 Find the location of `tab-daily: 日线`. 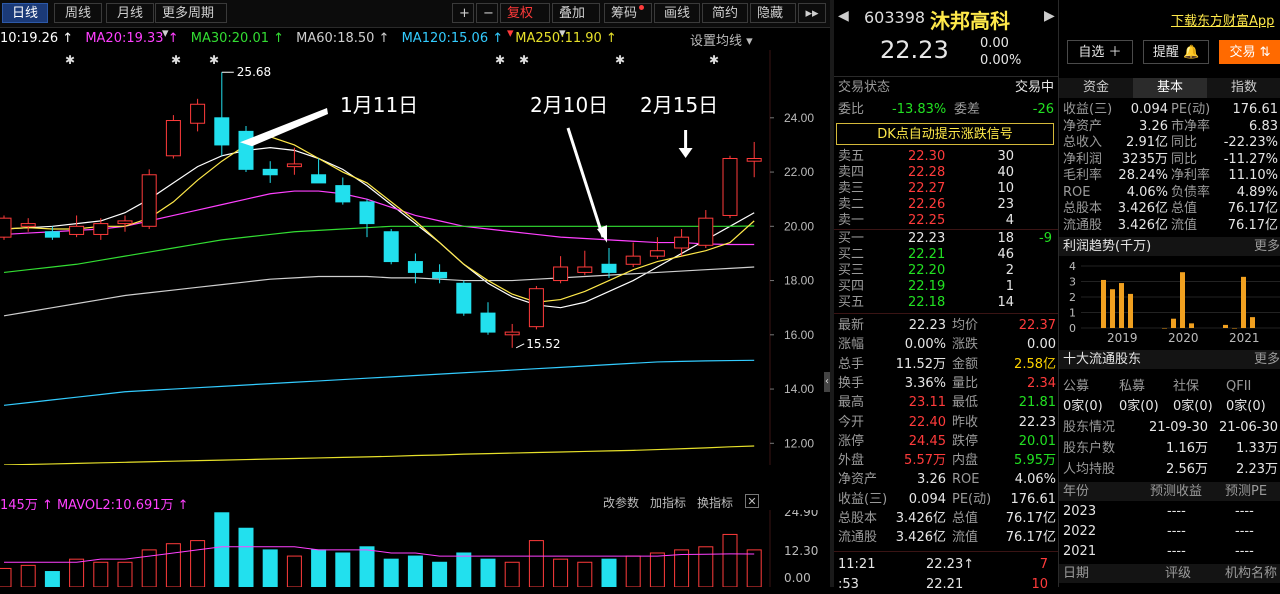

tab-daily: 日线 is located at coordinates (25, 13).